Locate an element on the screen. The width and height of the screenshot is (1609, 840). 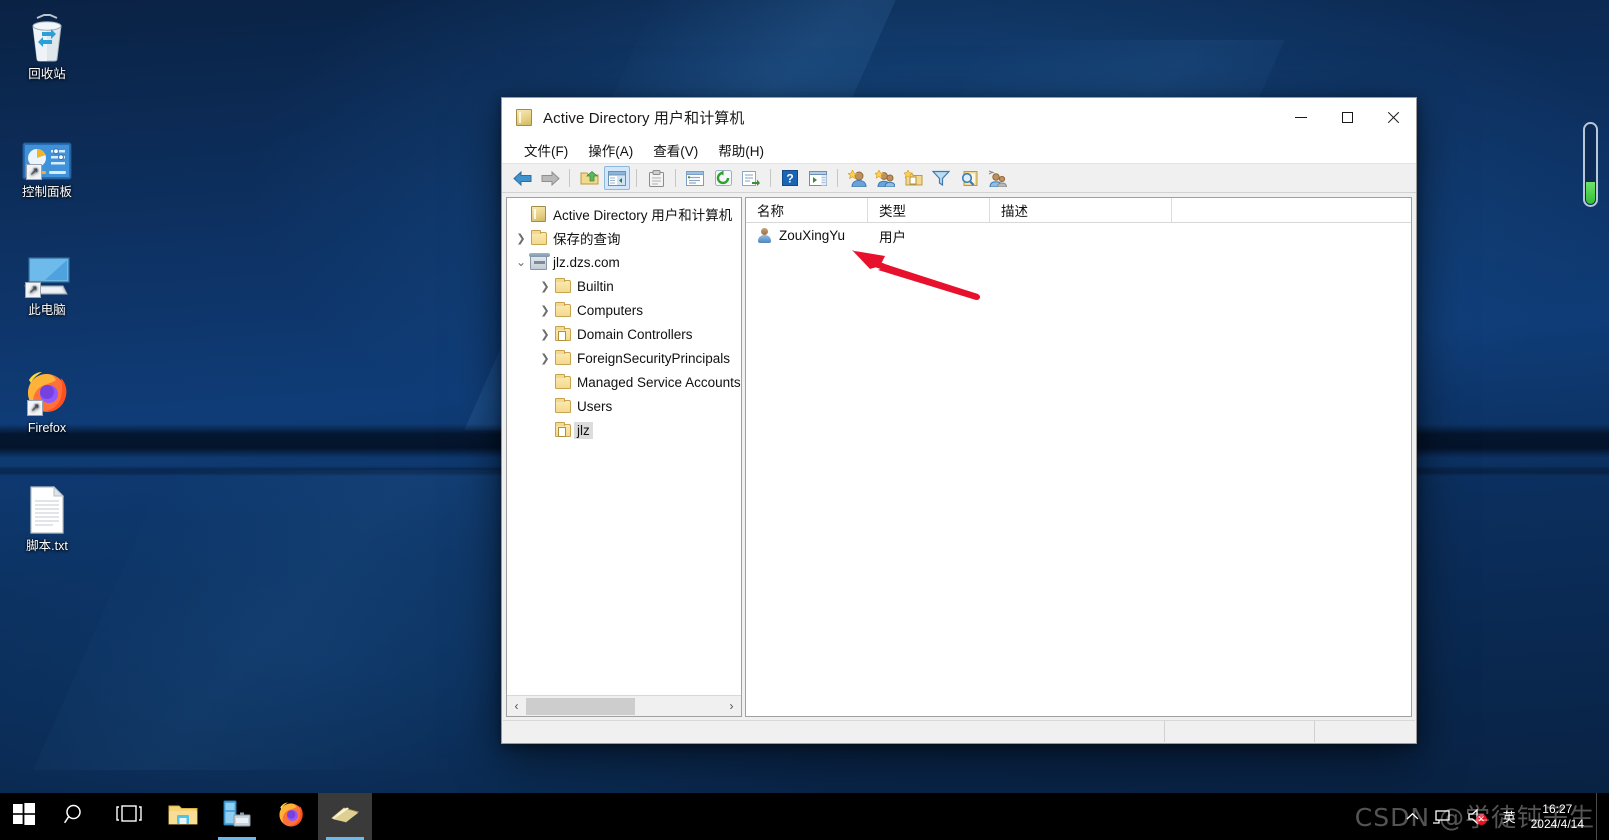
windows-logo-icon is located at coordinates (24, 816).